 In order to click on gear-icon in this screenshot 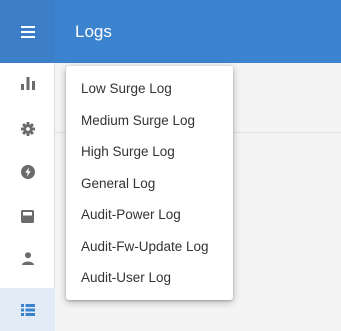, I will do `click(27, 129)`.